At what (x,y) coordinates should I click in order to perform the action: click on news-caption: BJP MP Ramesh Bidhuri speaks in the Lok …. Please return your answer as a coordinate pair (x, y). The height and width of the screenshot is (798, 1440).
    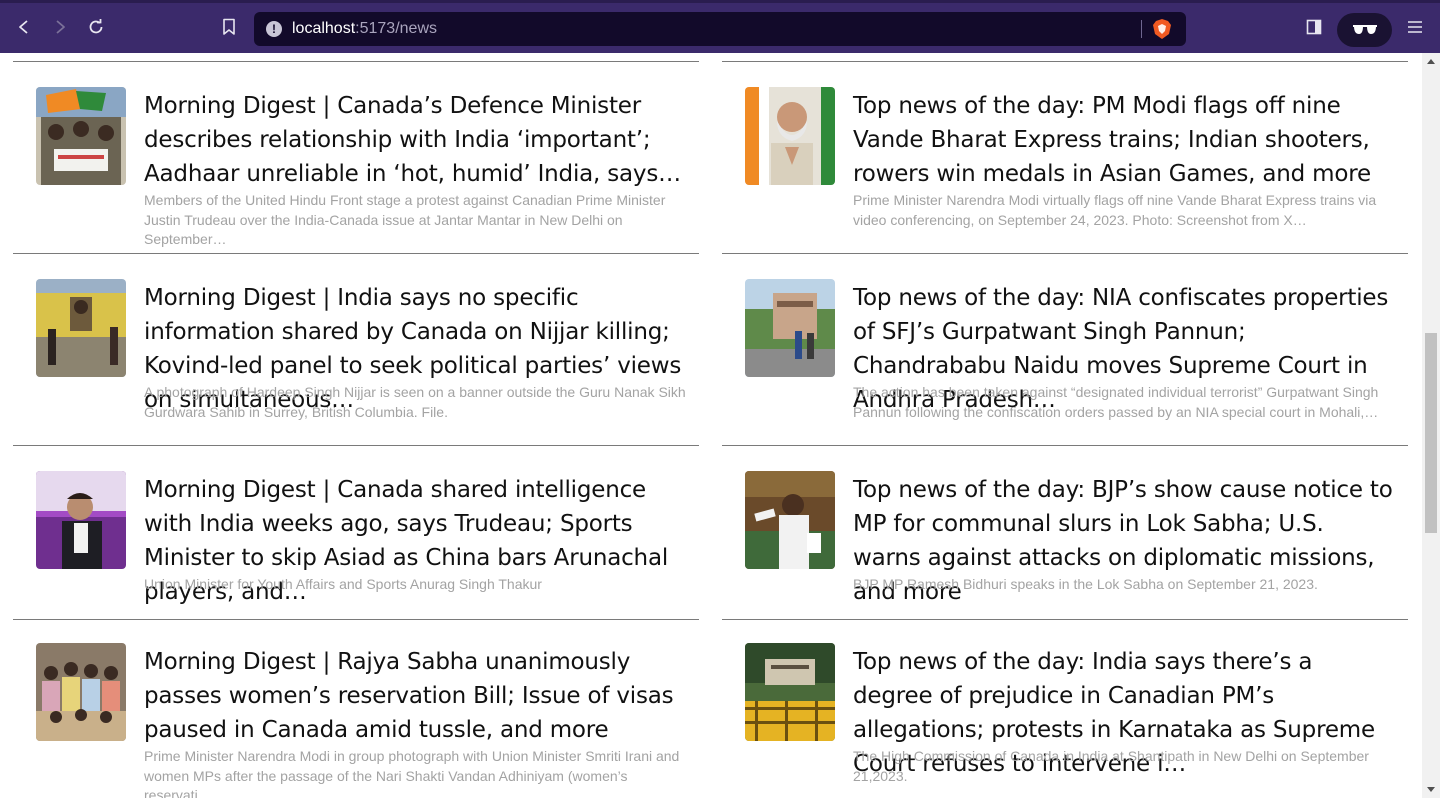
    Looking at the image, I should click on (1085, 584).